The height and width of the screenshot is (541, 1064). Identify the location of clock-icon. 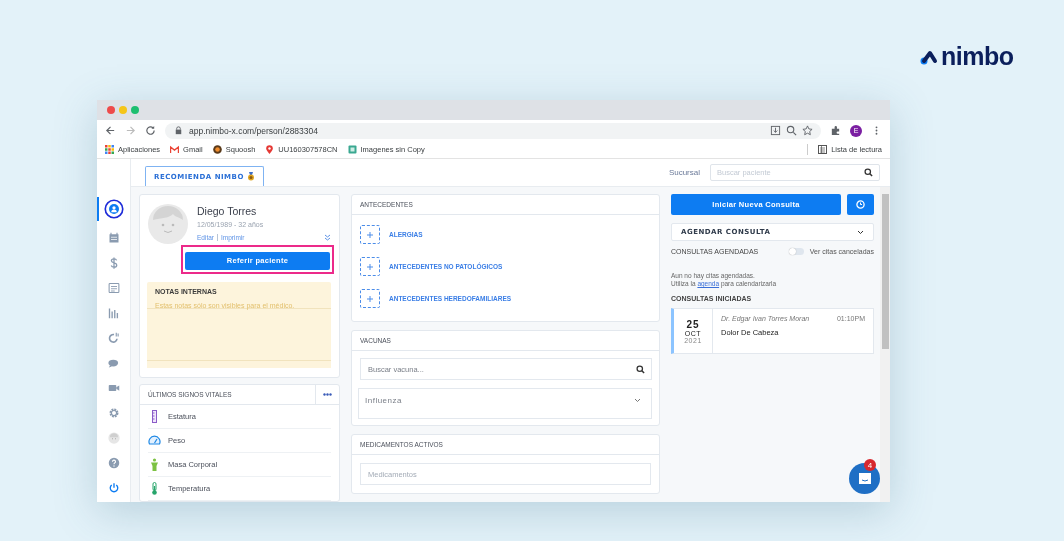
(860, 204).